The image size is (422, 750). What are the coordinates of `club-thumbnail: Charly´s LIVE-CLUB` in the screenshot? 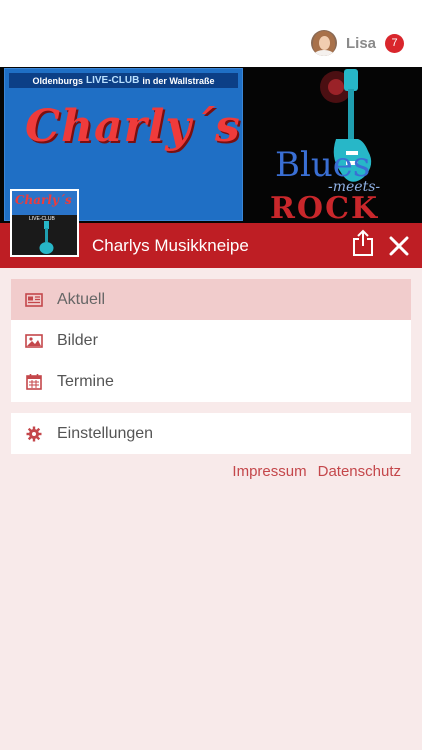 It's located at (44, 223).